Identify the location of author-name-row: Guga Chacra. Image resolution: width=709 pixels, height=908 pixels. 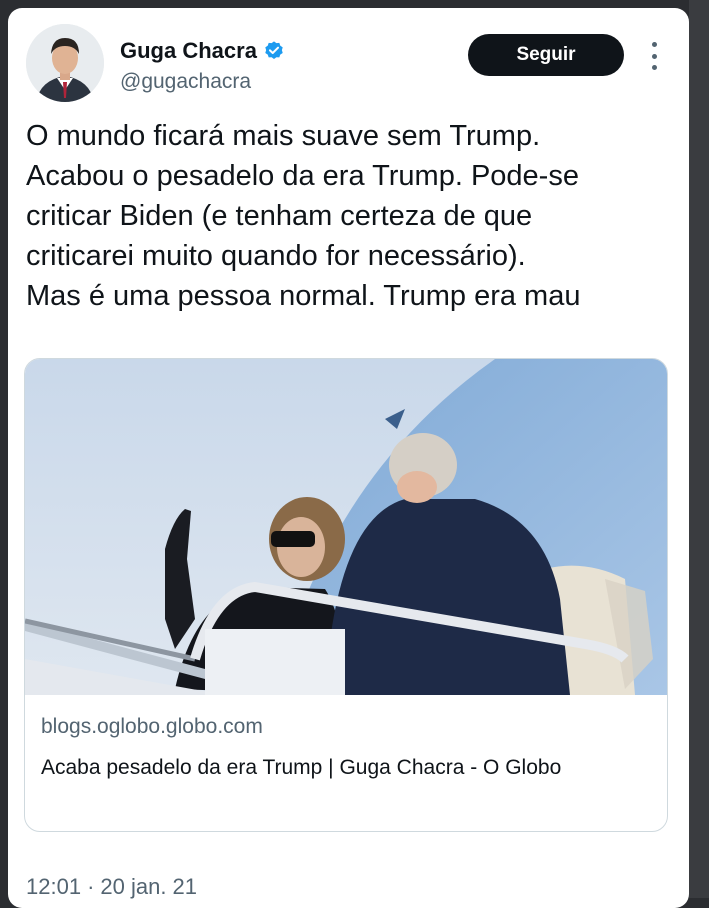
(202, 51).